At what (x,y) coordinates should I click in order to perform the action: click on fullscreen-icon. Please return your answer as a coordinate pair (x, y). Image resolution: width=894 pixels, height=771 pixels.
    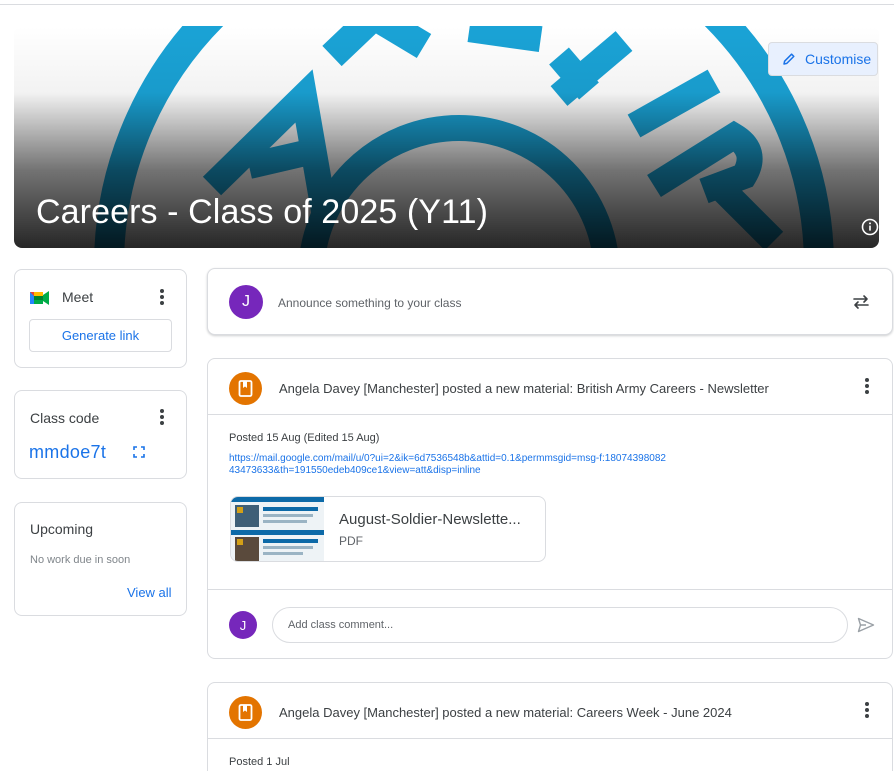
    Looking at the image, I should click on (139, 452).